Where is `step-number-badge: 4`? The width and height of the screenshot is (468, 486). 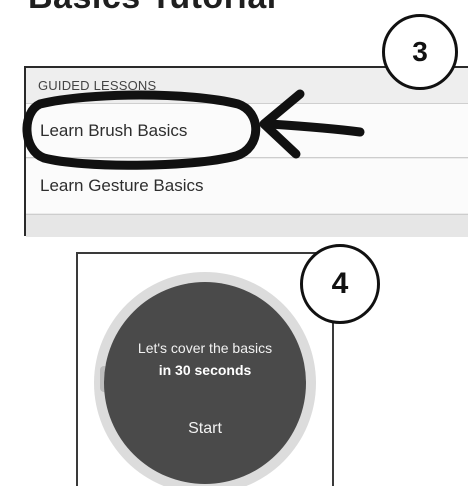 step-number-badge: 4 is located at coordinates (340, 284).